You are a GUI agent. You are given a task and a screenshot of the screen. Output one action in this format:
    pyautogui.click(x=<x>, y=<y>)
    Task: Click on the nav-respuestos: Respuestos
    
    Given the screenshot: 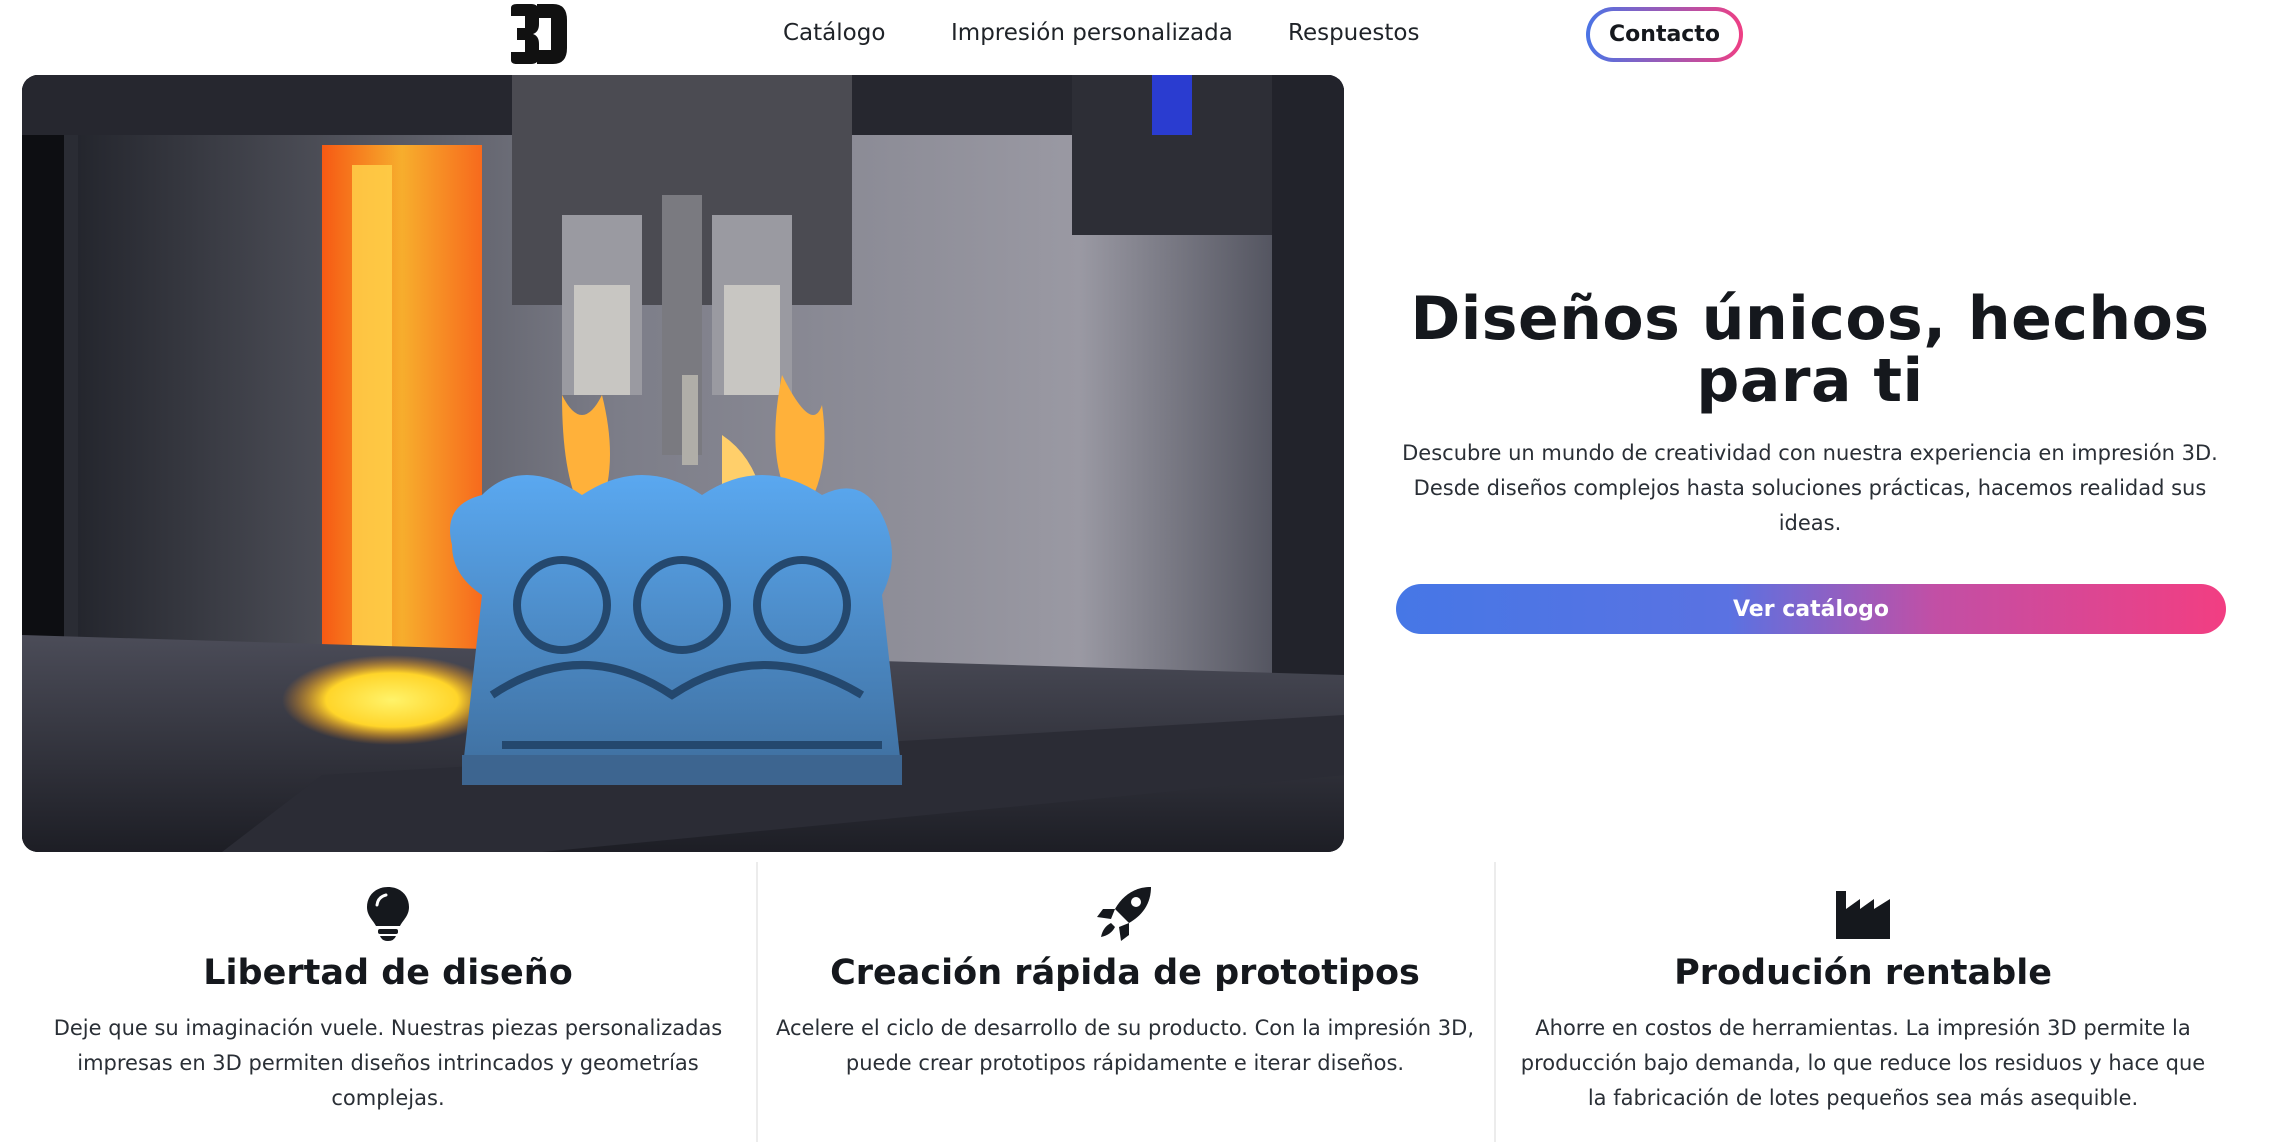 What is the action you would take?
    pyautogui.click(x=1353, y=33)
    